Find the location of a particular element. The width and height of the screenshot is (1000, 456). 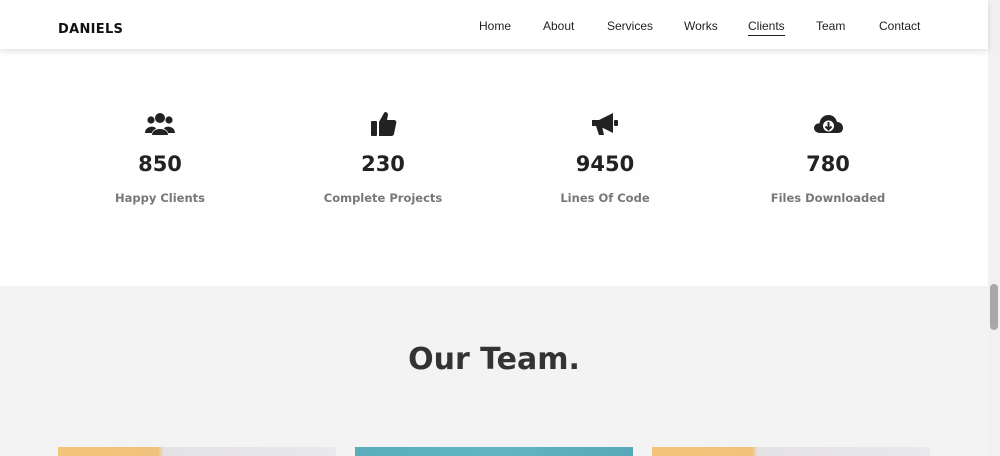

cloud-download-icon is located at coordinates (828, 124).